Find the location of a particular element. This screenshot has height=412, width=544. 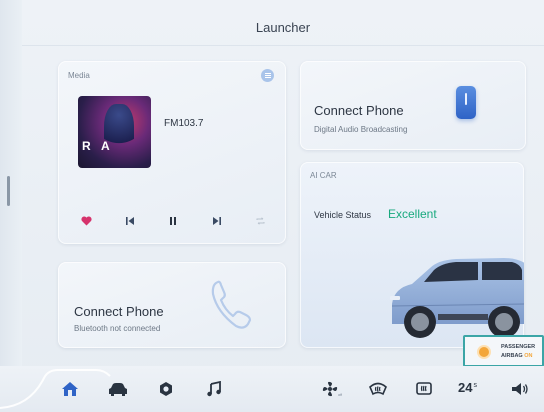

bluetooth-card: Connect Phone Bluetooth not connected is located at coordinates (172, 305).